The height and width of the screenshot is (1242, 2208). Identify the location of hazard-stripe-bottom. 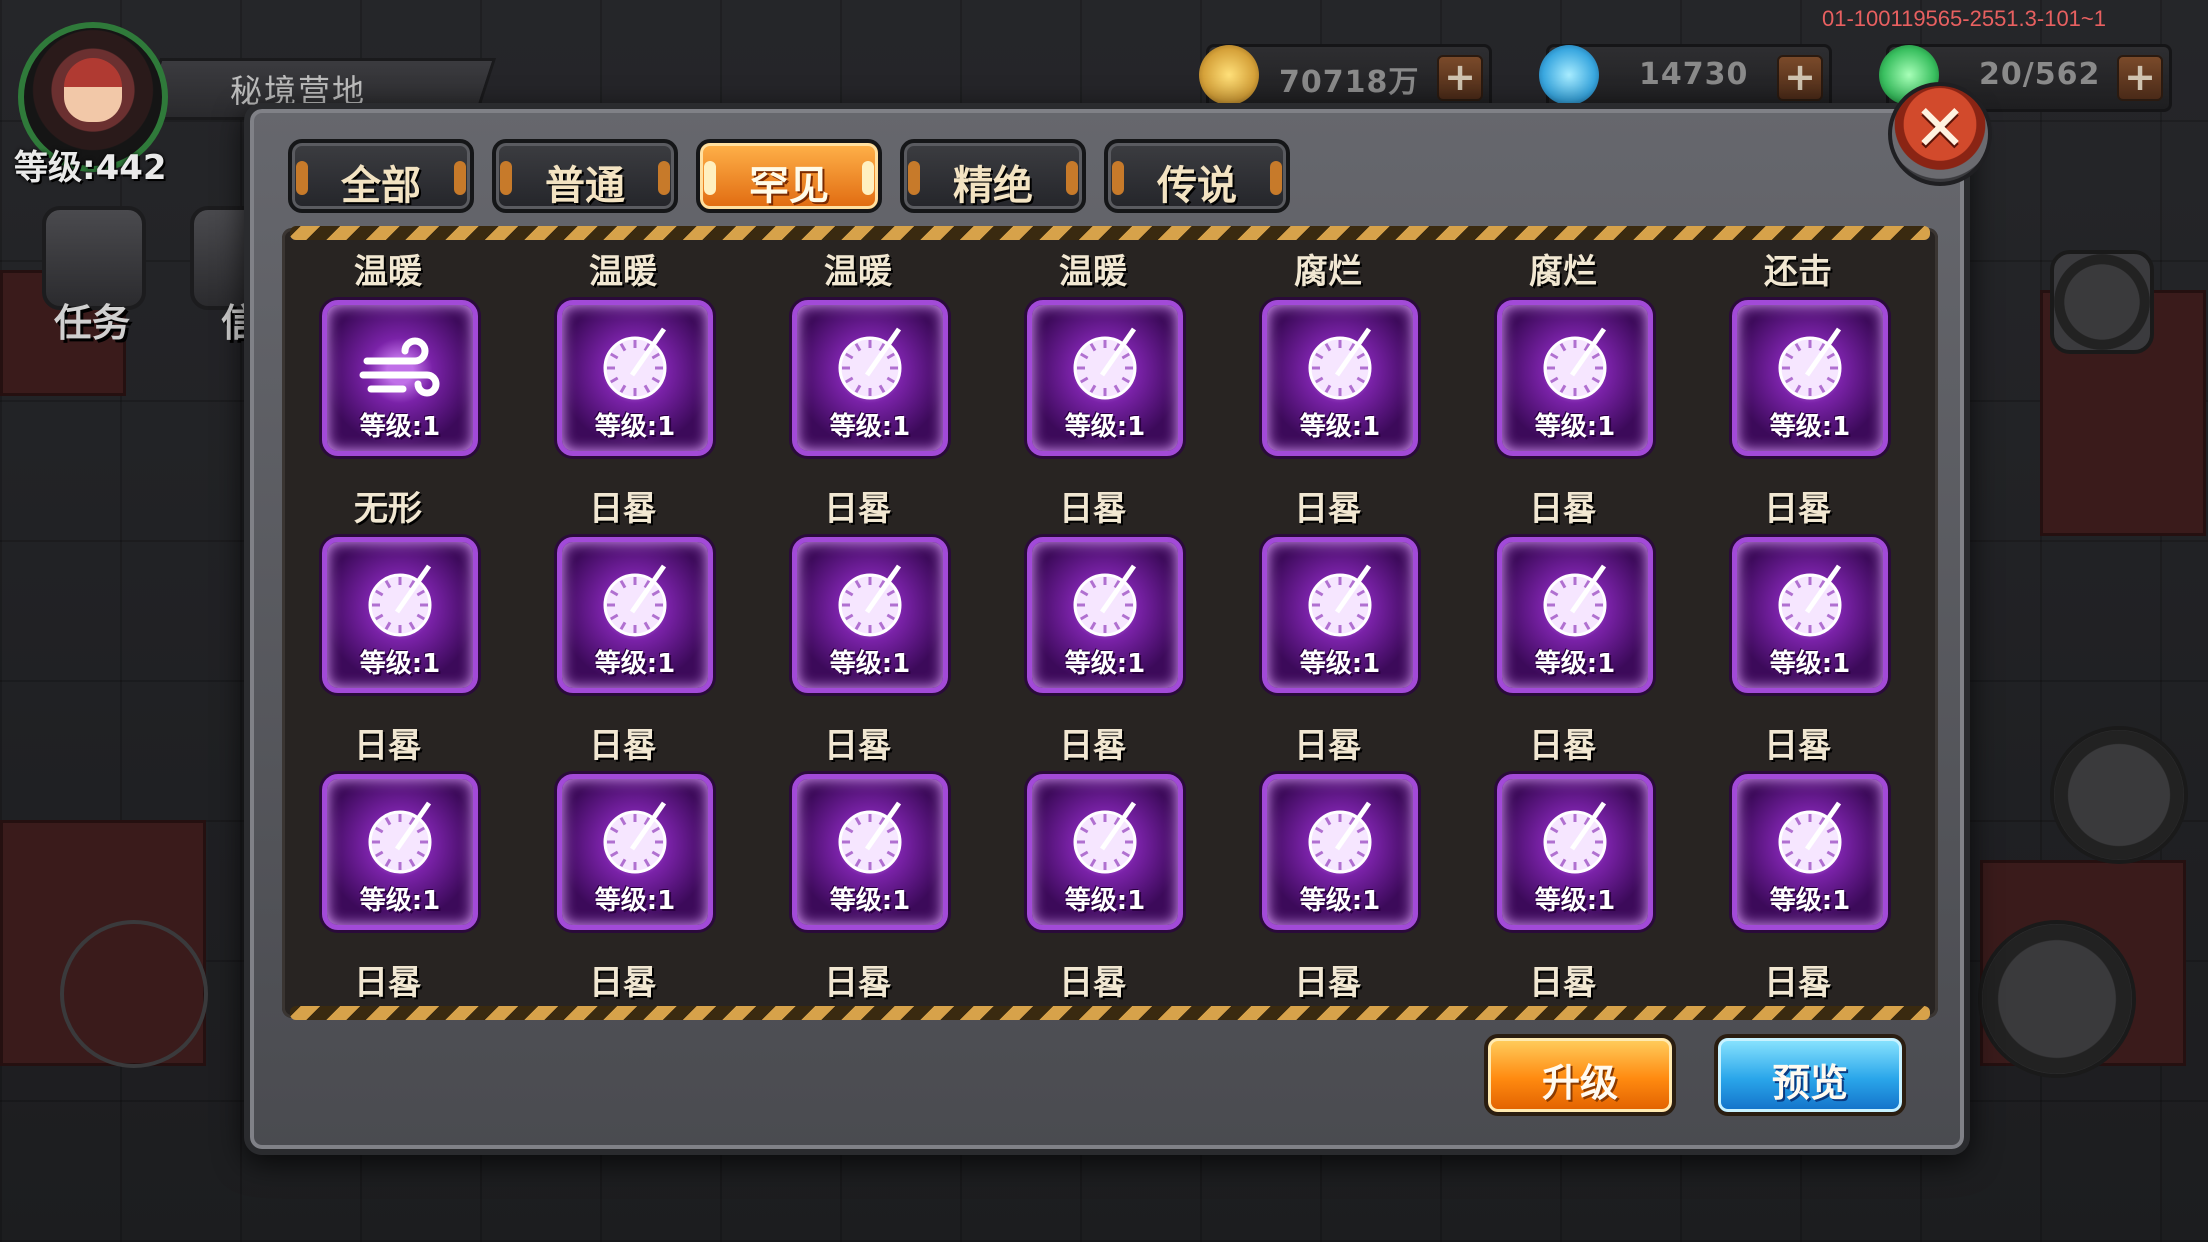
(1110, 1013).